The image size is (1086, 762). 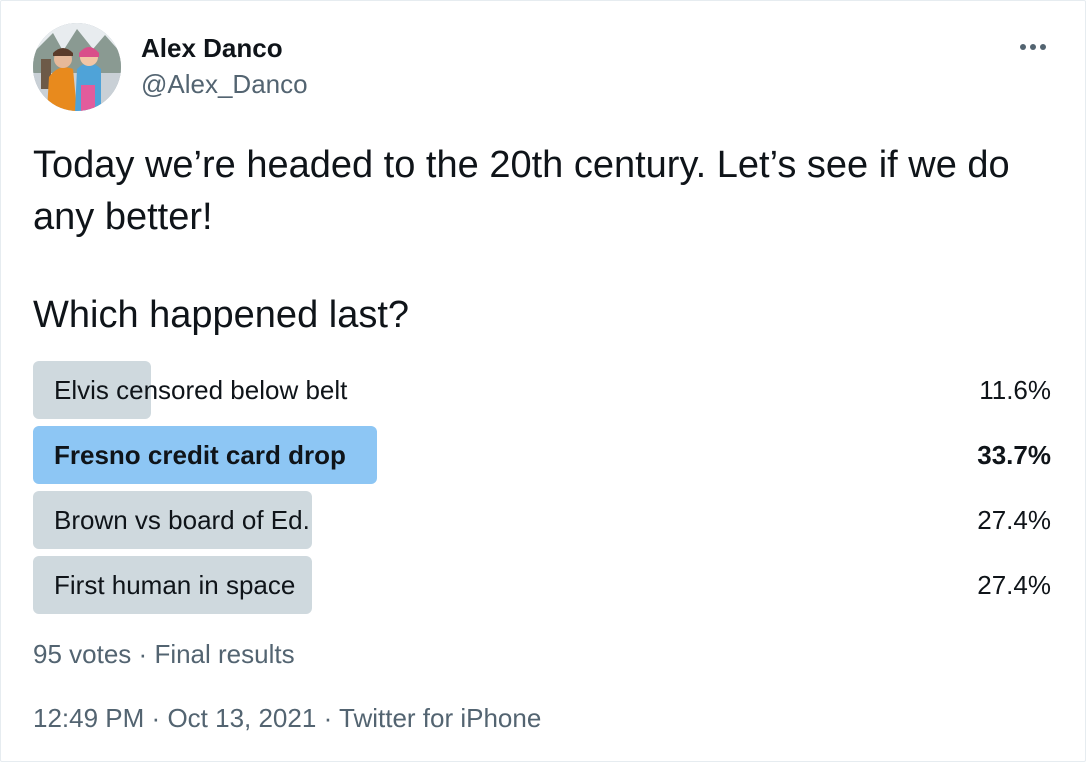 What do you see at coordinates (224, 84) in the screenshot?
I see `author-handle: @Alex_Danco` at bounding box center [224, 84].